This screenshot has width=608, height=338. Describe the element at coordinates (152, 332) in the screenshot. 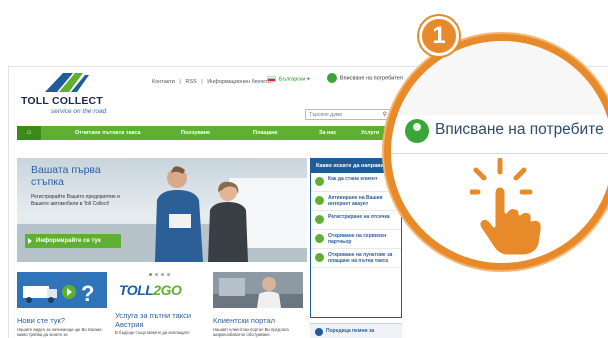

I see `card-text: В бъдеще също можете да изплащате` at that location.